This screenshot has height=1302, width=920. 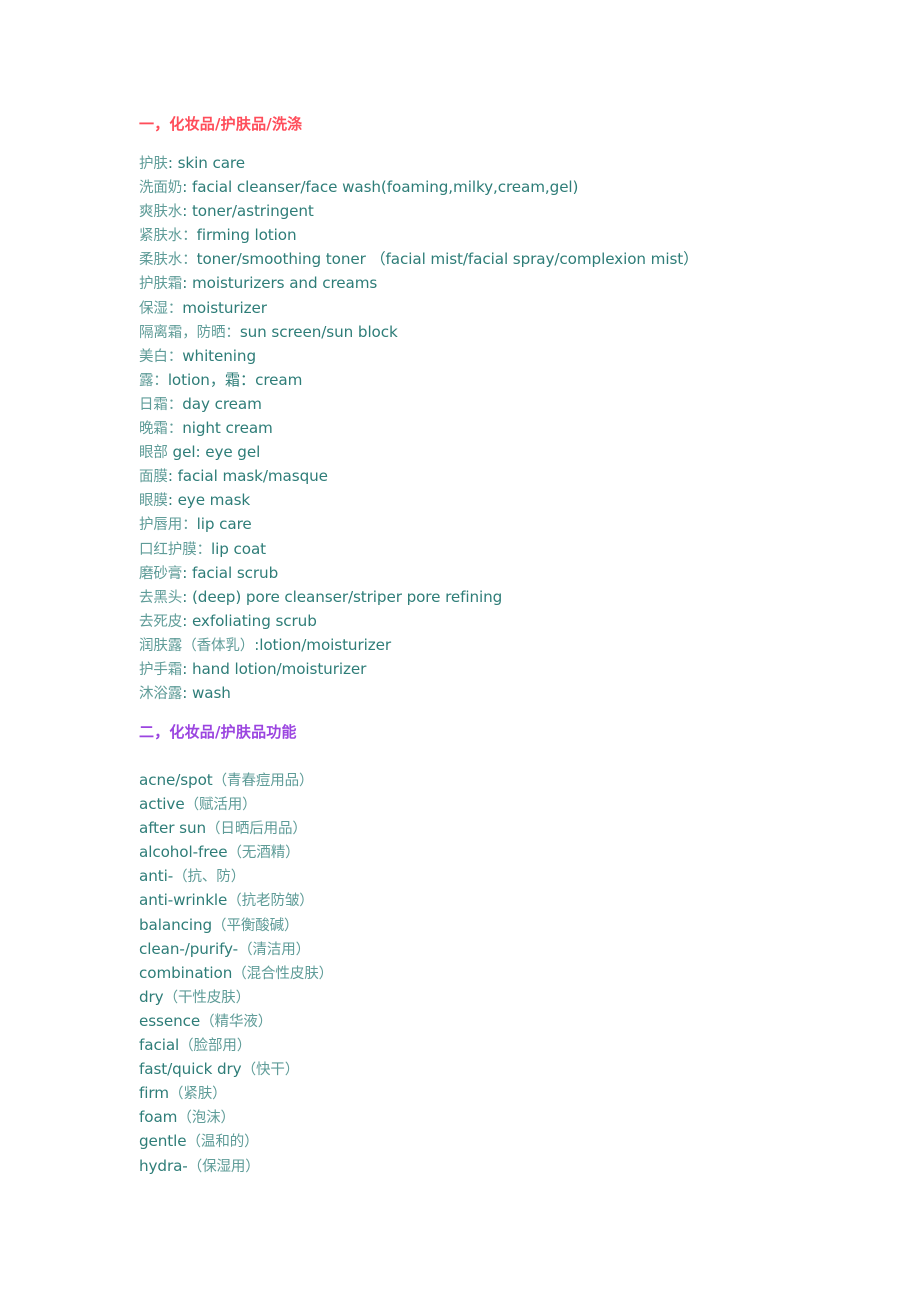 I want to click on list-item: active（赋活用）, so click(x=236, y=804).